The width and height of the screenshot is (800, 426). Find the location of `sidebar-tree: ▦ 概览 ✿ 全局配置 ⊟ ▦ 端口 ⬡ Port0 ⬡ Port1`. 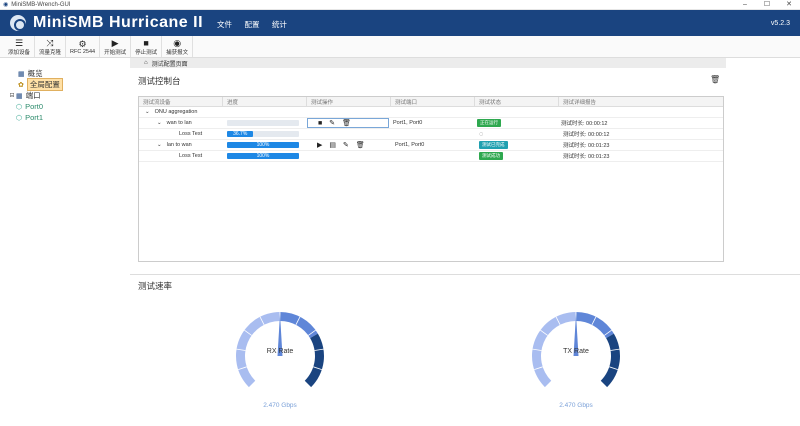

sidebar-tree: ▦ 概览 ✿ 全局配置 ⊟ ▦ 端口 ⬡ Port0 ⬡ Port1 is located at coordinates (65, 239).